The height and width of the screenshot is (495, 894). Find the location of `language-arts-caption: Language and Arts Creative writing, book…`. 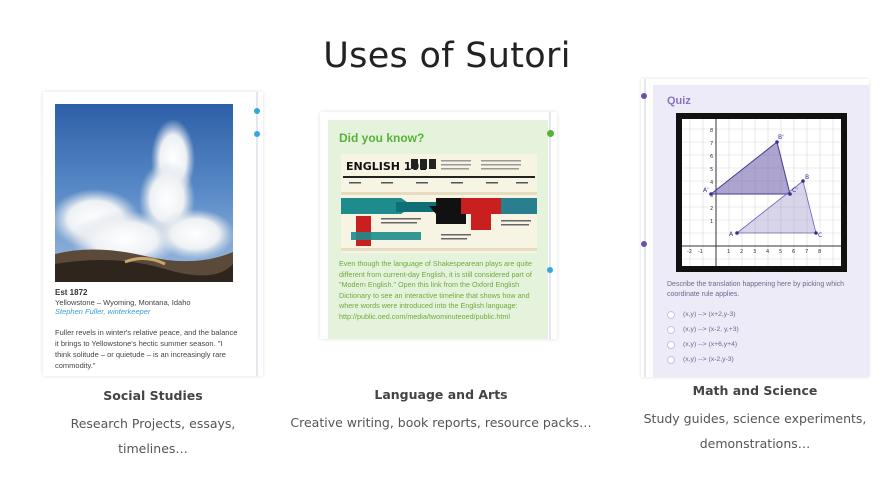

language-arts-caption: Language and Arts Creative writing, book… is located at coordinates (441, 411).